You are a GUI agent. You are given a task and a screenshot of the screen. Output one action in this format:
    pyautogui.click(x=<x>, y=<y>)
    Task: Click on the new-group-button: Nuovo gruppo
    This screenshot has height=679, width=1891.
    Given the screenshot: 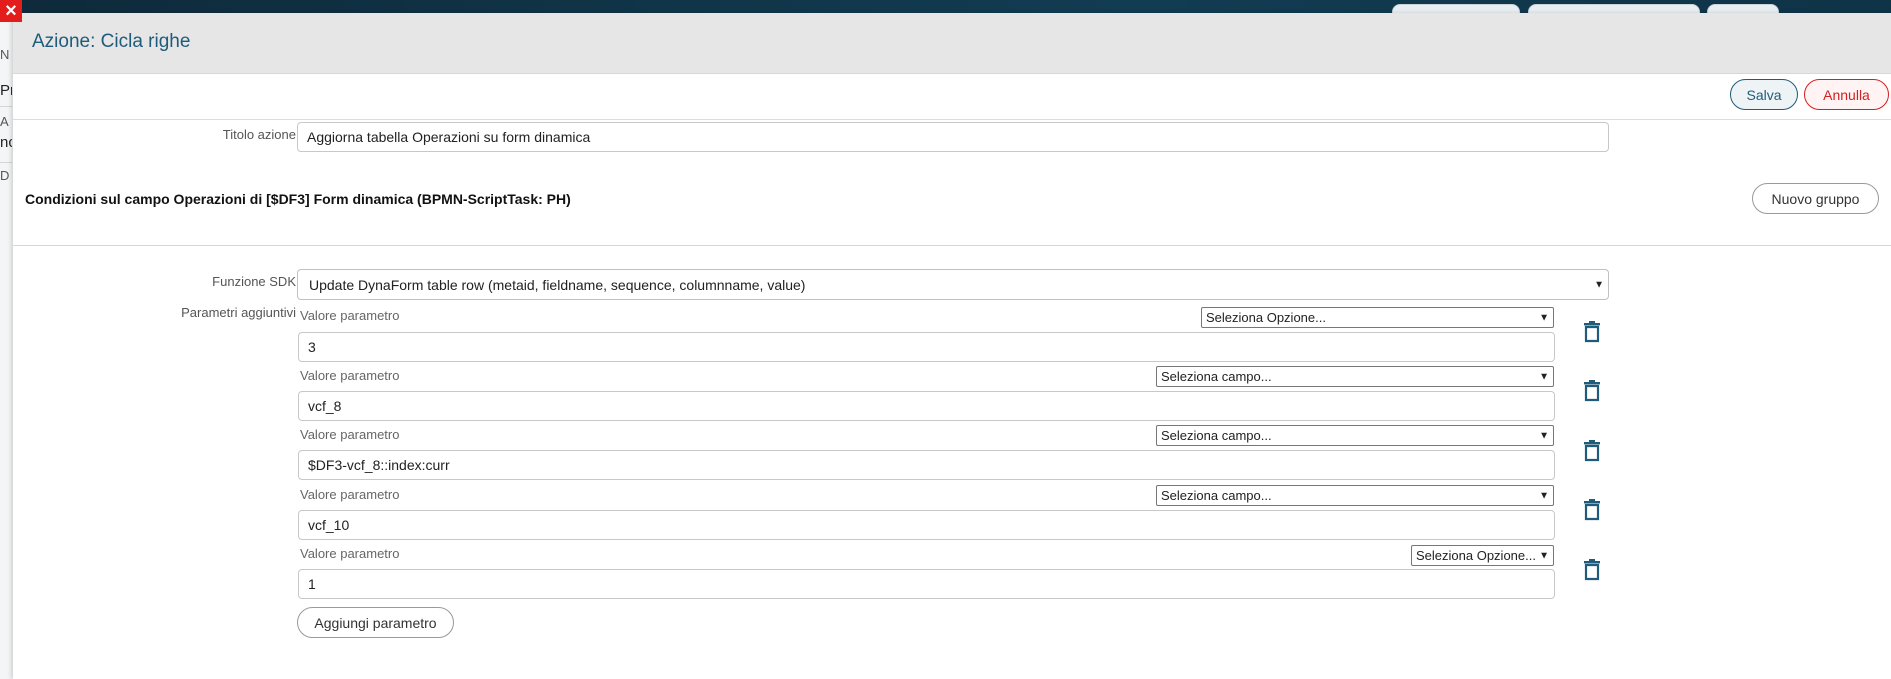 What is the action you would take?
    pyautogui.click(x=1815, y=198)
    